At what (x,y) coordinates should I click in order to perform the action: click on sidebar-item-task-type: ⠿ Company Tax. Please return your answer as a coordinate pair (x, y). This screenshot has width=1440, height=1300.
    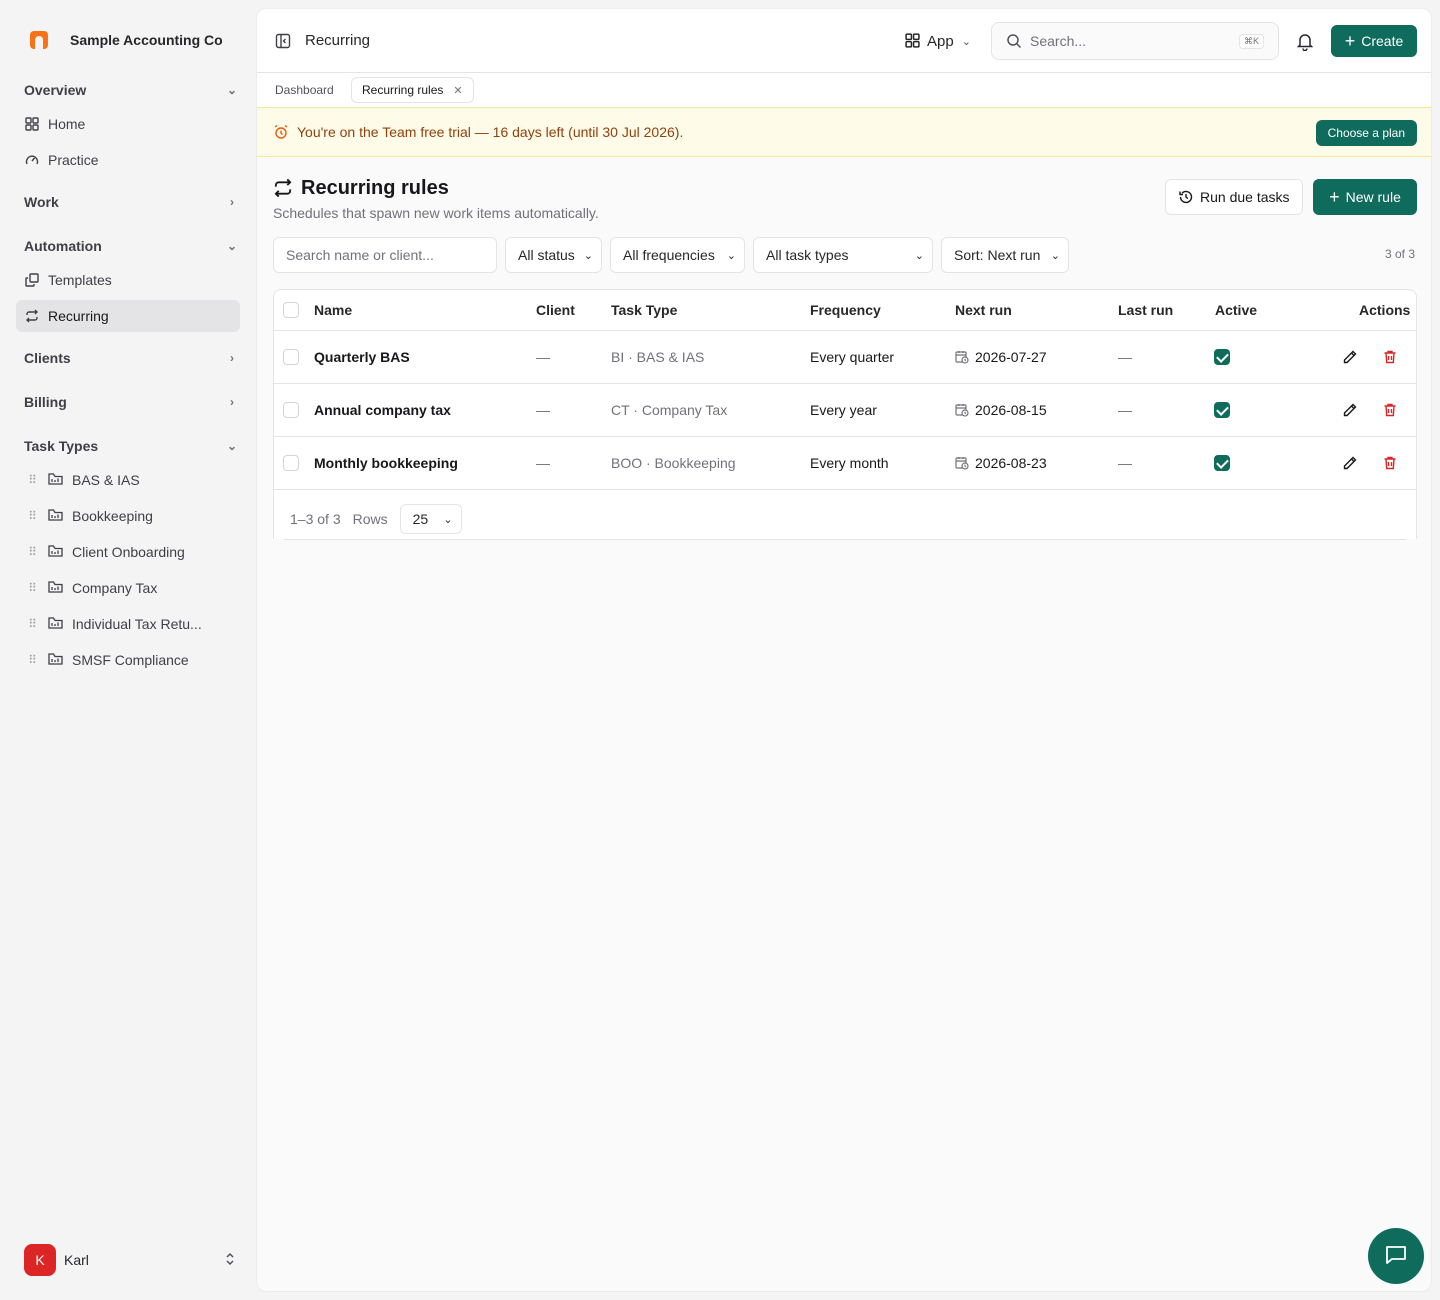
    Looking at the image, I should click on (132, 588).